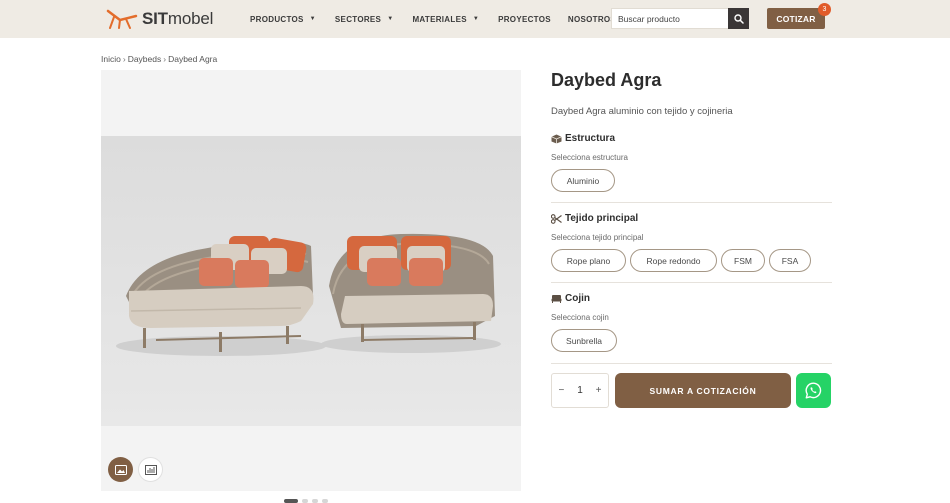 This screenshot has width=950, height=503. I want to click on option-aluminio: Aluminio, so click(583, 180).